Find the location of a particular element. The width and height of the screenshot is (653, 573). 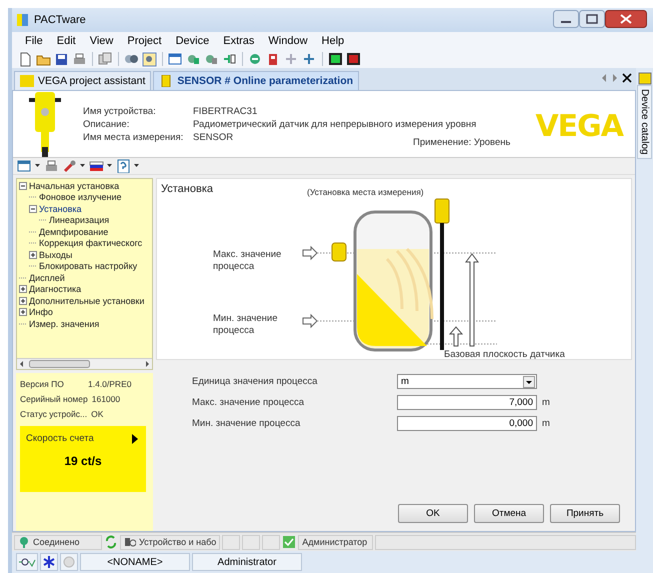

tree-item: Демпфирование is located at coordinates (73, 231).